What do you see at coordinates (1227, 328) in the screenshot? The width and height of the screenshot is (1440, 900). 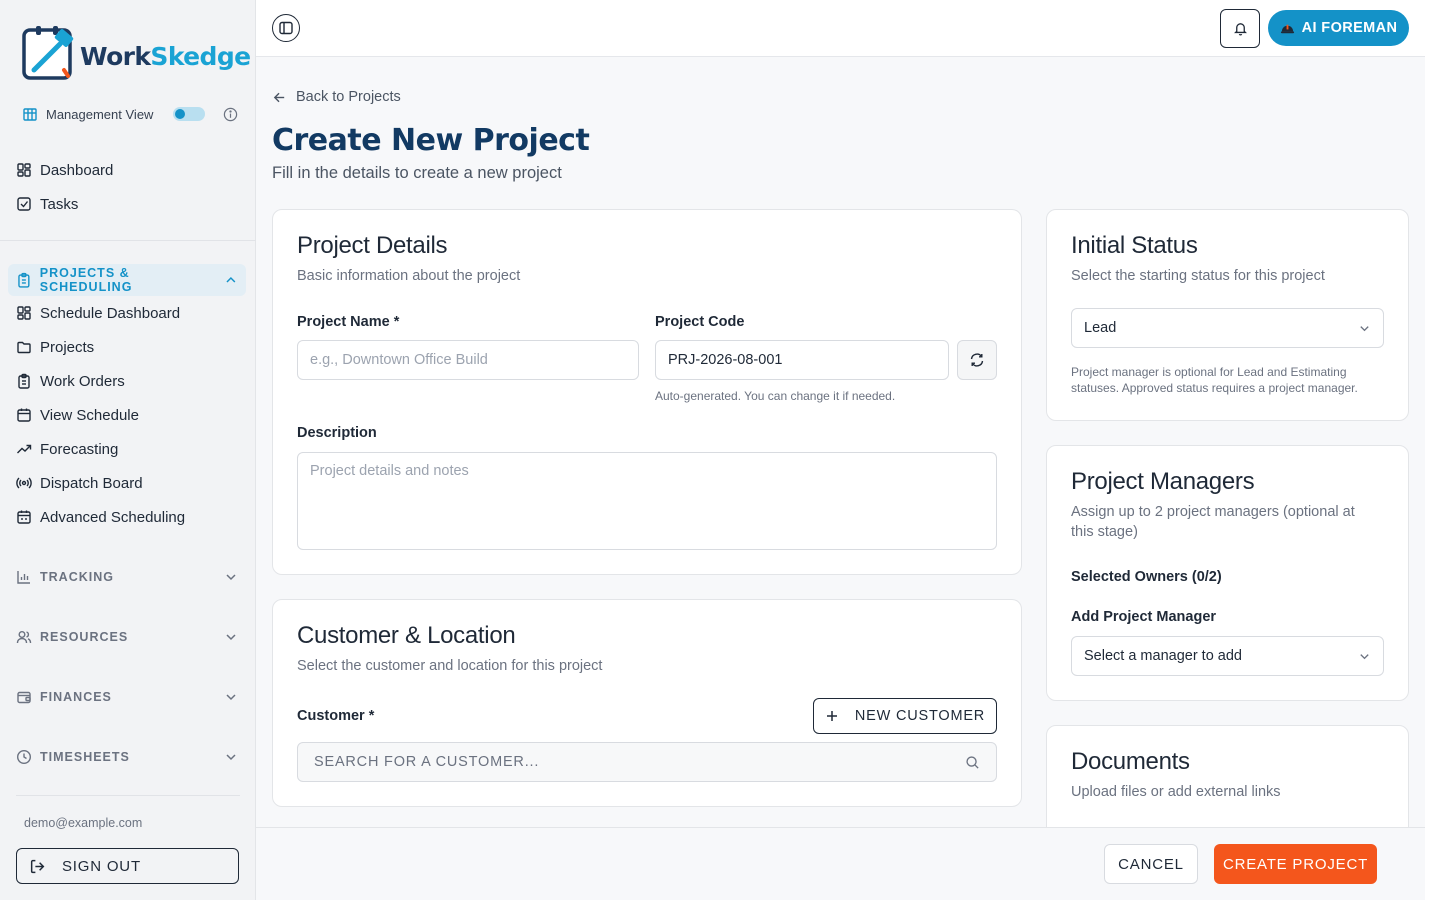 I see `status-select: Lead` at bounding box center [1227, 328].